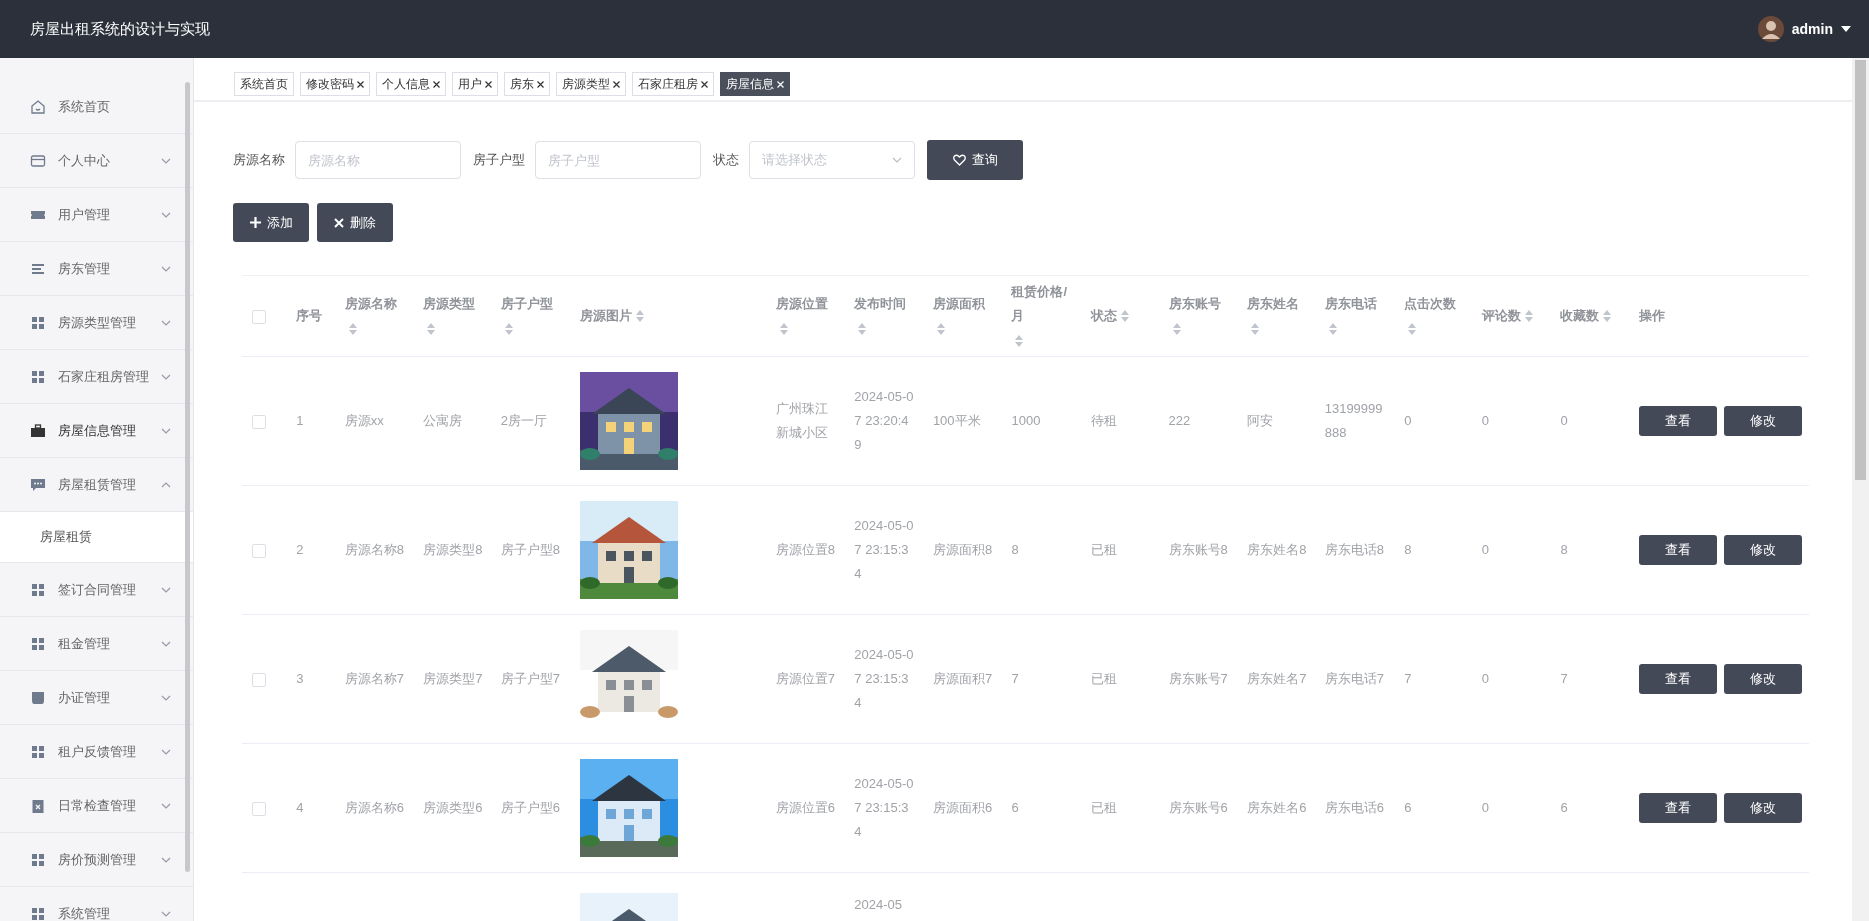 The width and height of the screenshot is (1869, 921). I want to click on table-cell: 房源面积8, so click(962, 549).